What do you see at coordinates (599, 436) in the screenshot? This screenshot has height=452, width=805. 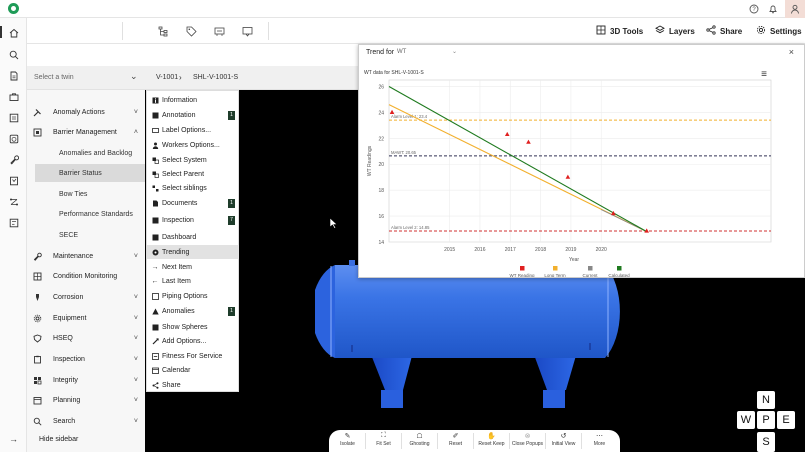 I see `more-icon: ⋯` at bounding box center [599, 436].